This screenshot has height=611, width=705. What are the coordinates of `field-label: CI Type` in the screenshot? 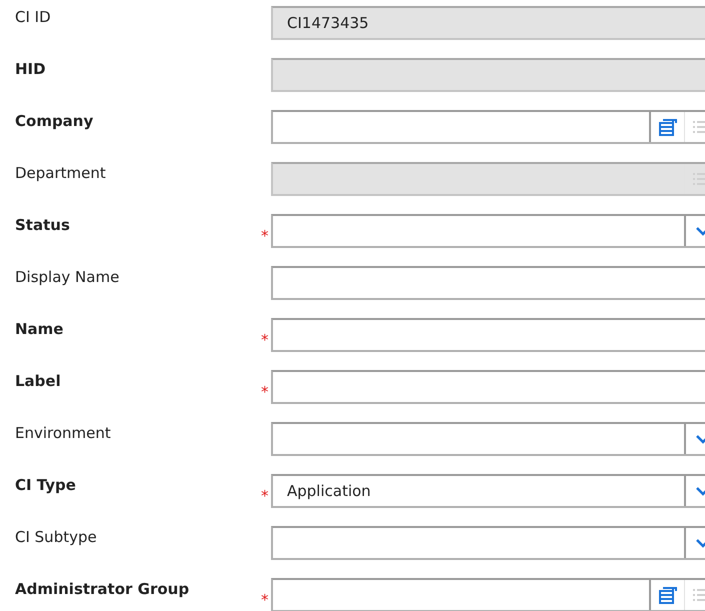 It's located at (45, 485).